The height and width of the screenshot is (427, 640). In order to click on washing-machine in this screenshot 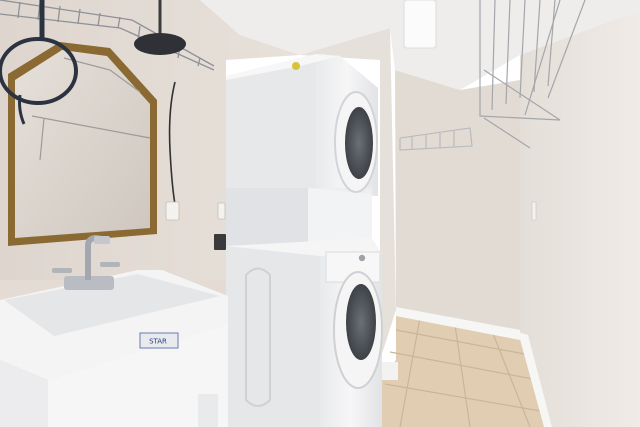, I will do `click(304, 332)`.